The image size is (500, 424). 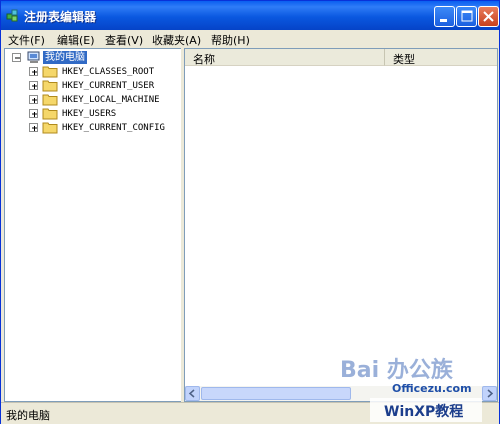 I want to click on tree-key-label: HKEY_CURRENT_USER, so click(x=108, y=86).